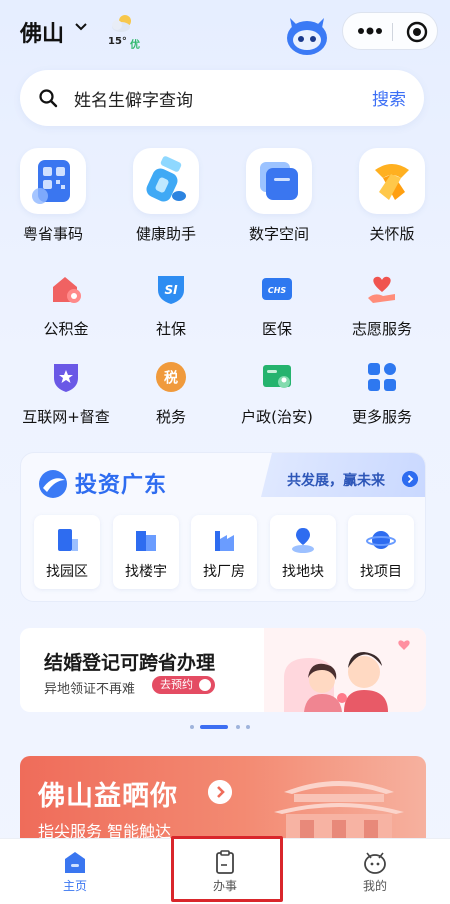 Image resolution: width=450 pixels, height=904 pixels. I want to click on service-medical-insurance: CHS 医保, so click(277, 305).